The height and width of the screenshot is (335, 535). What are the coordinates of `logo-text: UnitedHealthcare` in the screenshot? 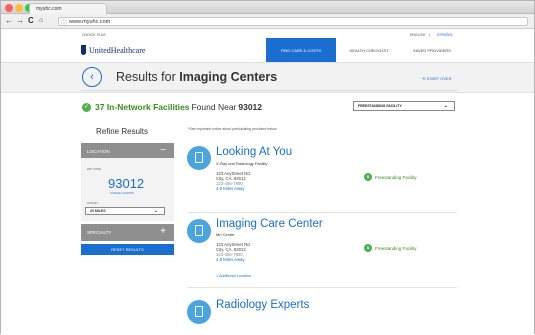 It's located at (117, 50).